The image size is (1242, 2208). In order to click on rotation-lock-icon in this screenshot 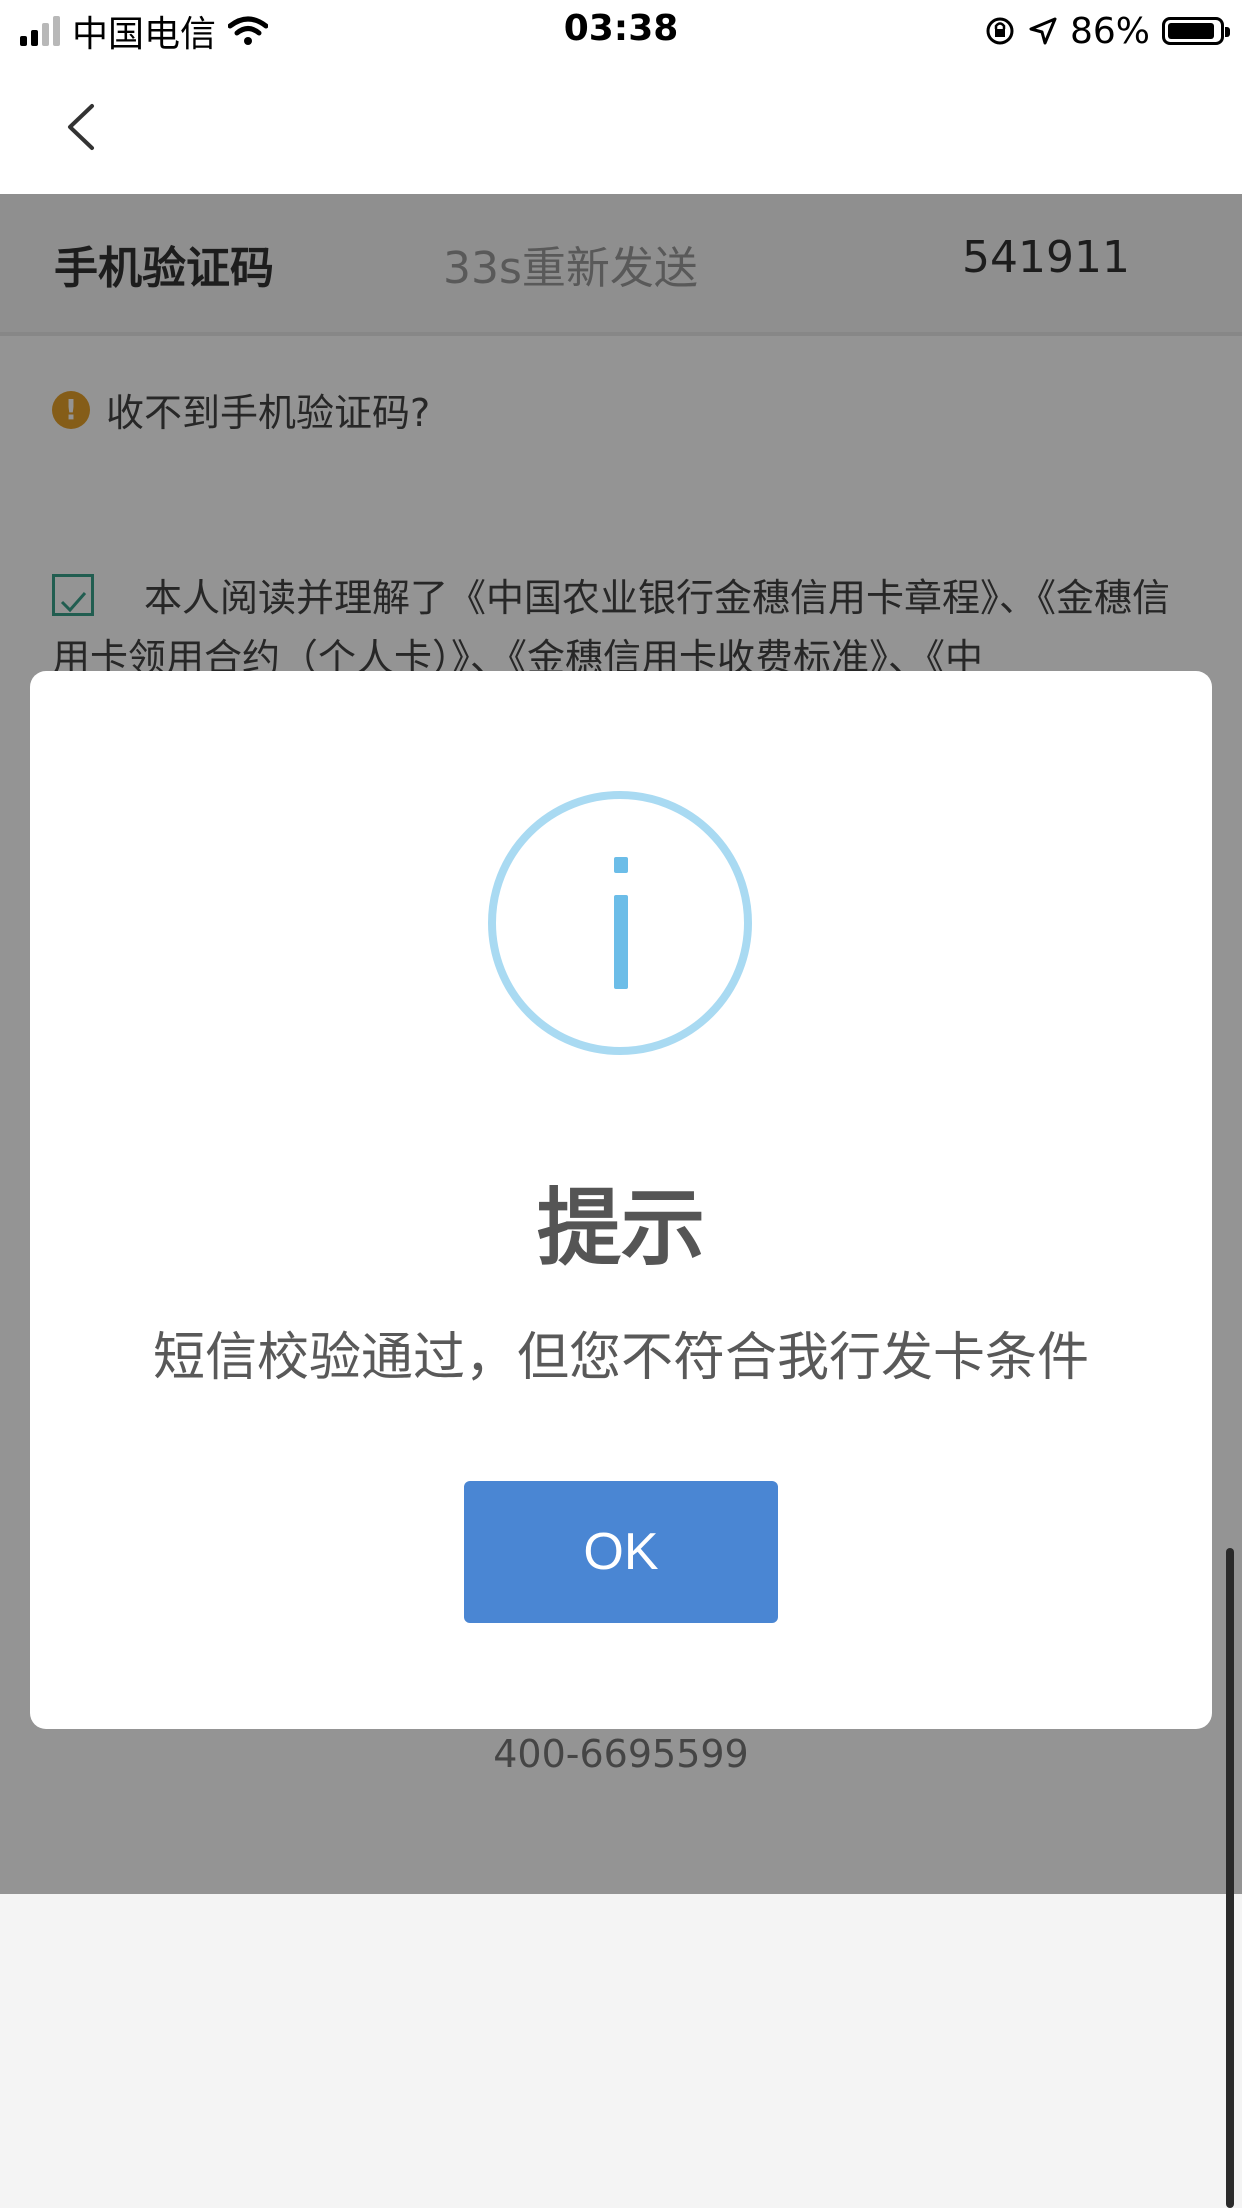, I will do `click(1000, 31)`.